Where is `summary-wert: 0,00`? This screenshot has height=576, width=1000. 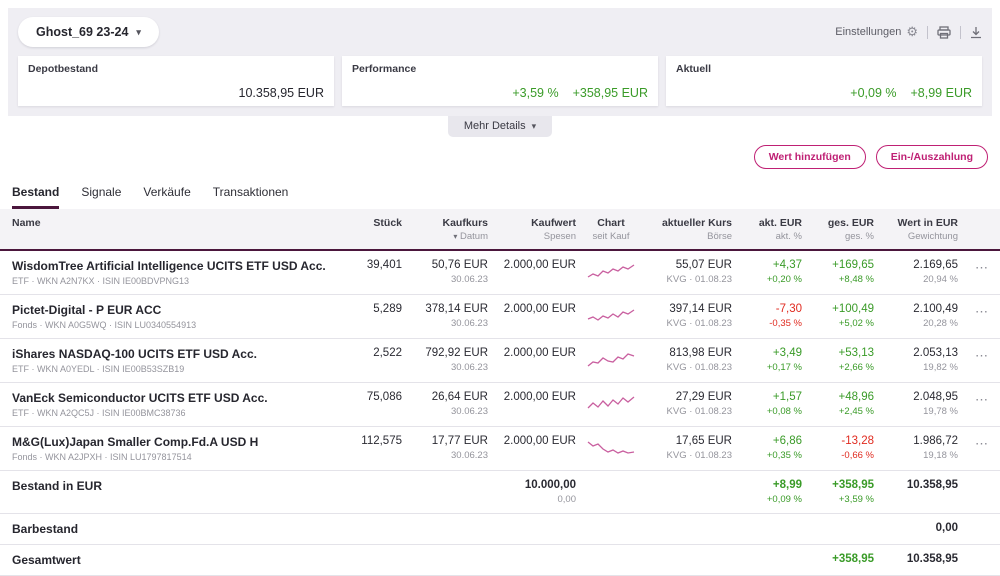
summary-wert: 0,00 is located at coordinates (946, 528).